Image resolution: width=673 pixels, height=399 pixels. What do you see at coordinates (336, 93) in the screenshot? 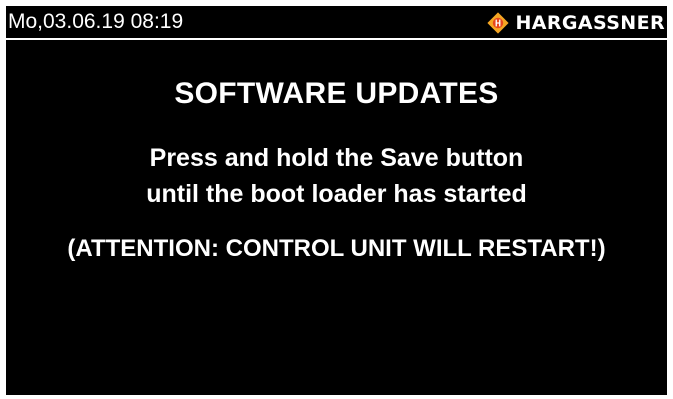
I see `page-title: SOFTWARE UPDATES` at bounding box center [336, 93].